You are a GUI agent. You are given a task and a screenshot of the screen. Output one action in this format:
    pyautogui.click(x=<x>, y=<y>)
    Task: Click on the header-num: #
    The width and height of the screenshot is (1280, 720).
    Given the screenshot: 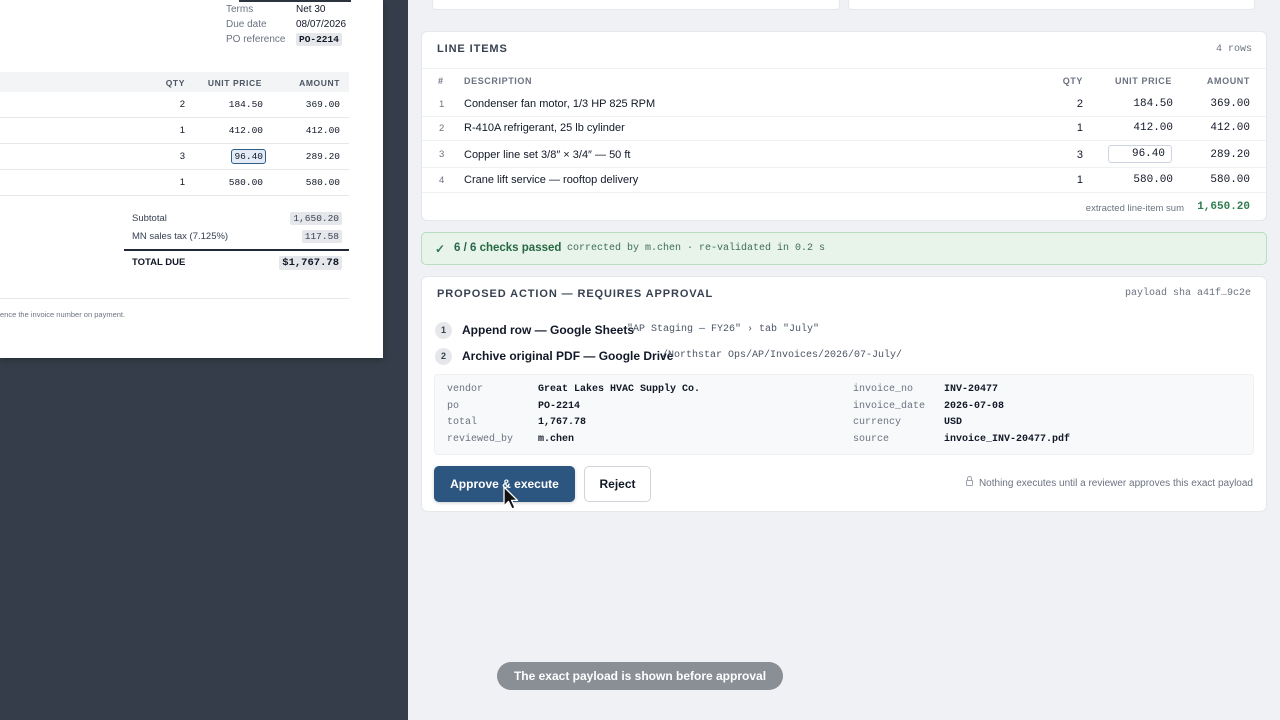 What is the action you would take?
    pyautogui.click(x=441, y=81)
    